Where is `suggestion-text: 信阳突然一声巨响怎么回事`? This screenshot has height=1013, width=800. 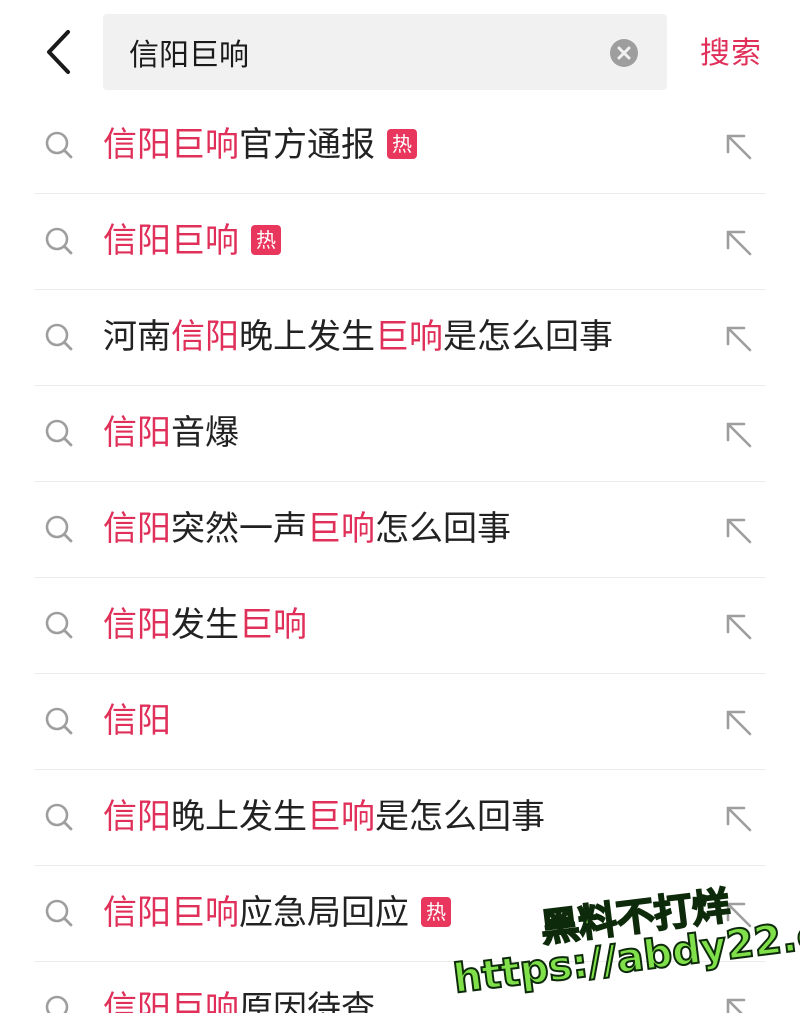 suggestion-text: 信阳突然一声巨响怎么回事 is located at coordinates (307, 529).